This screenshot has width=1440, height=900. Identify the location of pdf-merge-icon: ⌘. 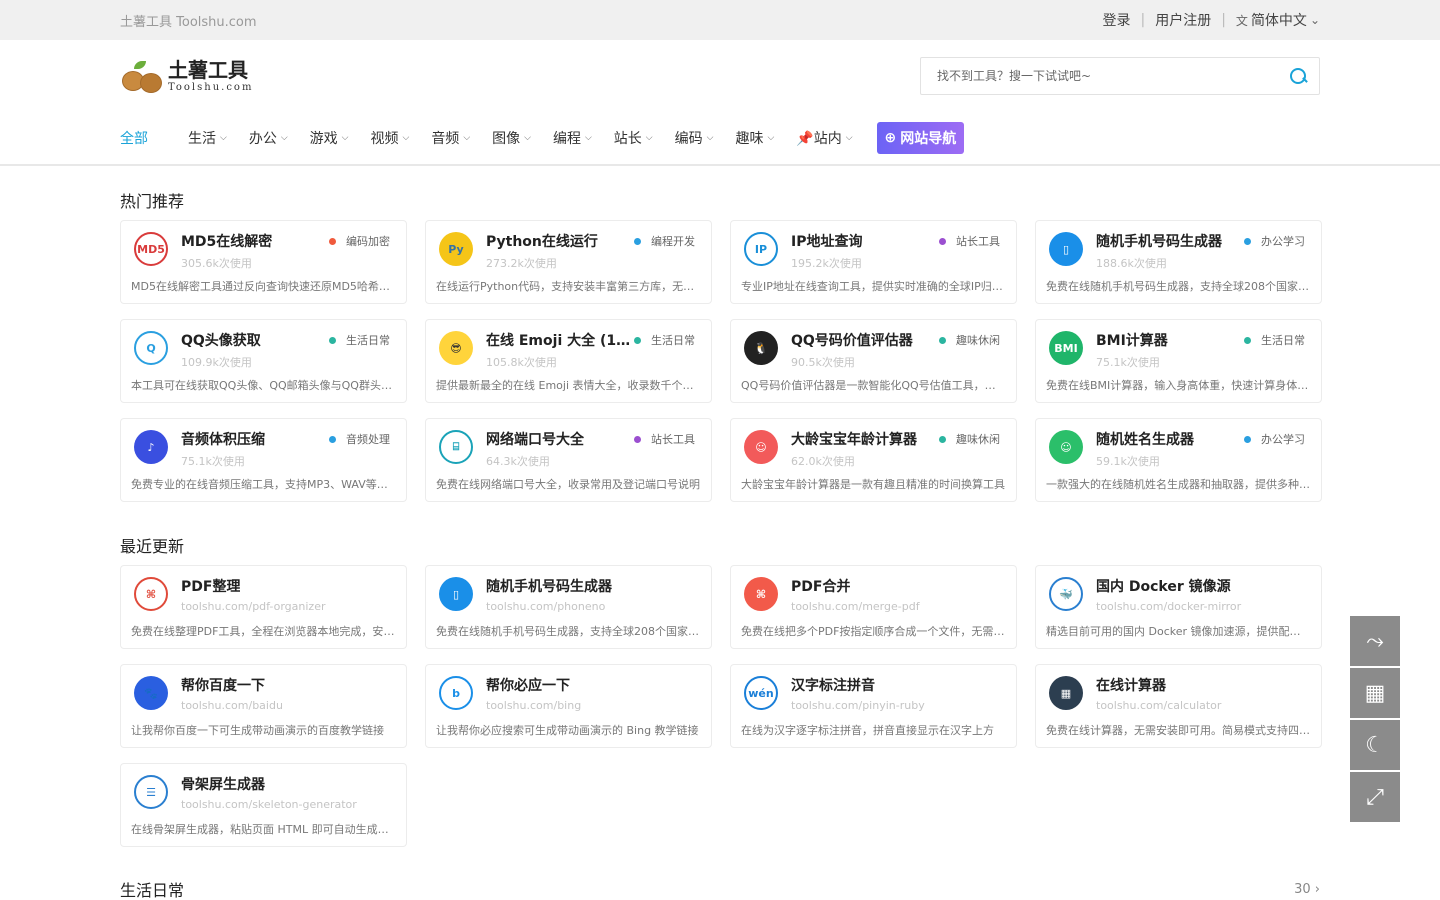
(761, 594).